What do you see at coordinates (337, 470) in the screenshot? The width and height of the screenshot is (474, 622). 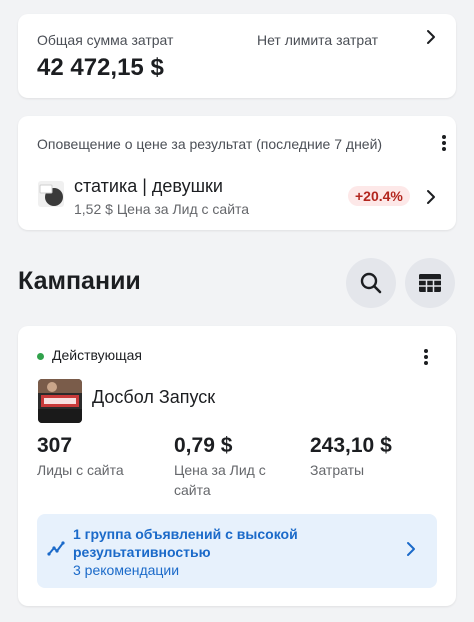 I see `stat-label: Затраты` at bounding box center [337, 470].